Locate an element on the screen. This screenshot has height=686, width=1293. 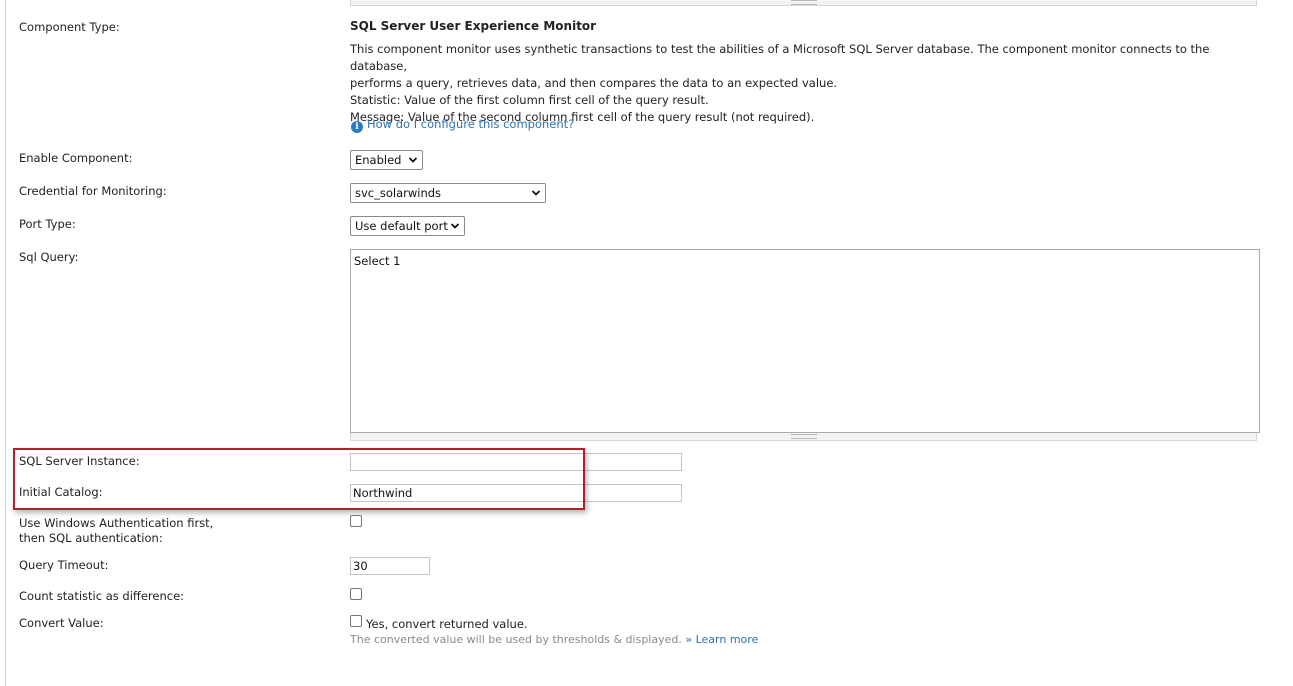
page-left-border is located at coordinates (5, 343).